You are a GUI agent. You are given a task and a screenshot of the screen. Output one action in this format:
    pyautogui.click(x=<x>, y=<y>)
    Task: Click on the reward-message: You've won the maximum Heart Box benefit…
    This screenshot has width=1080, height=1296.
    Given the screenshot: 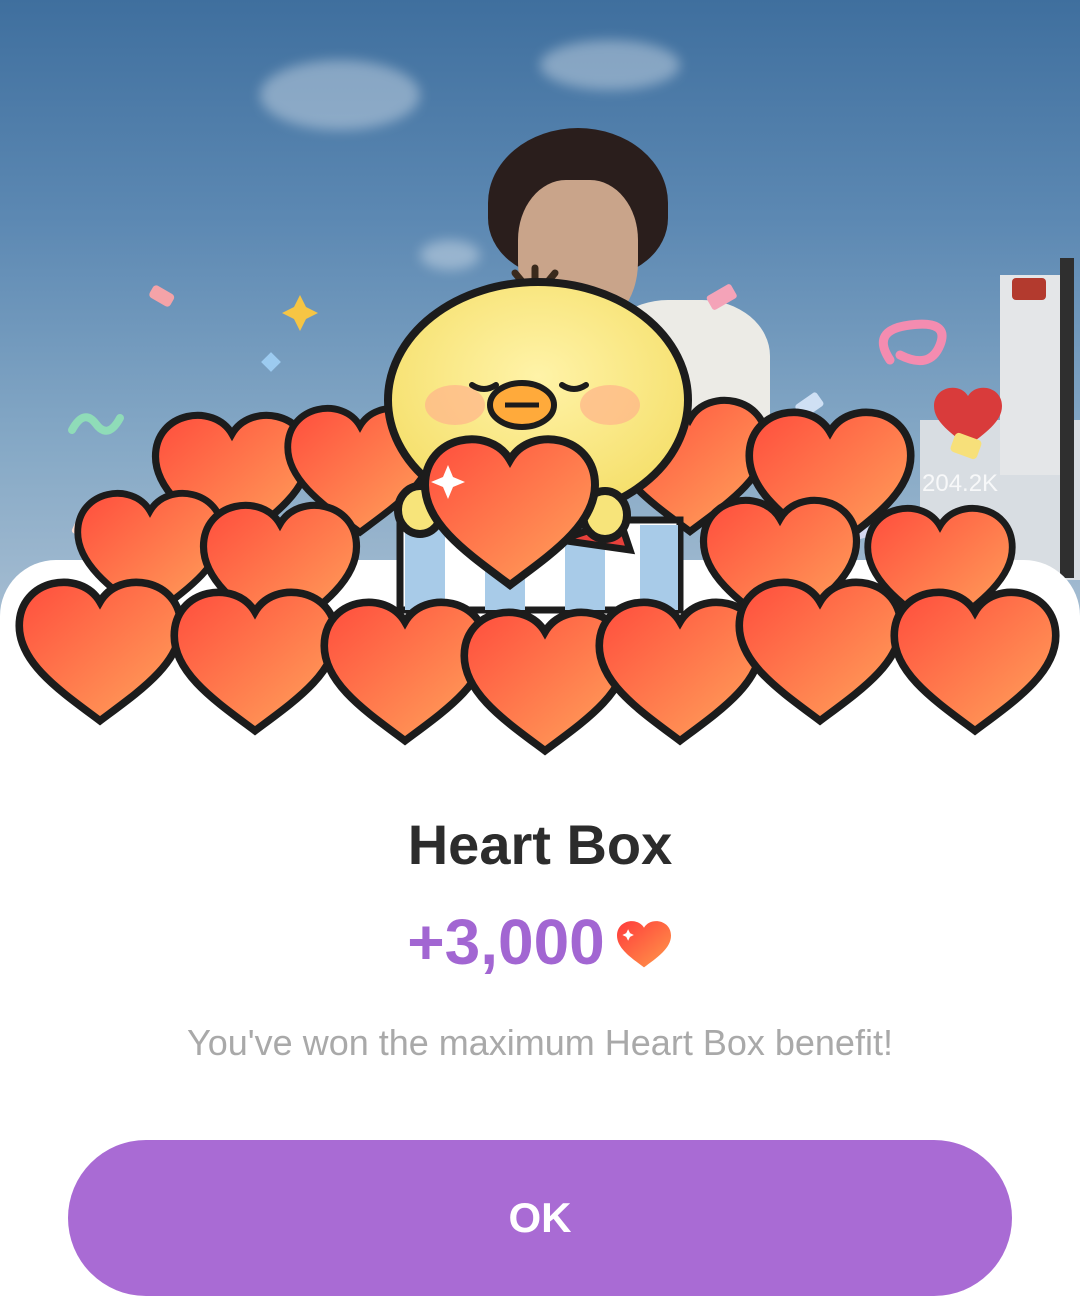 What is the action you would take?
    pyautogui.click(x=540, y=1042)
    